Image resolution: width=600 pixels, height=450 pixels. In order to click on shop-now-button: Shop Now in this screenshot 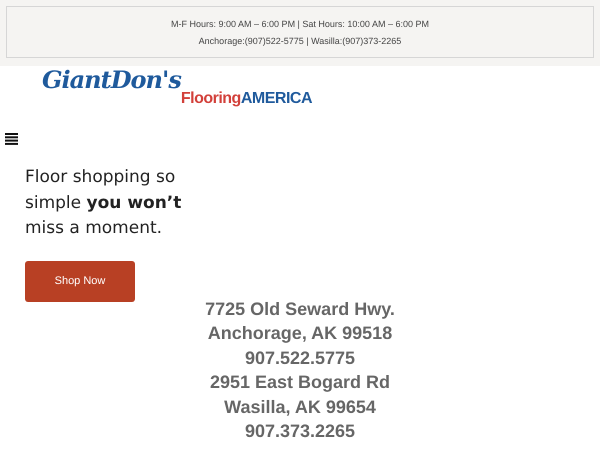, I will do `click(80, 281)`.